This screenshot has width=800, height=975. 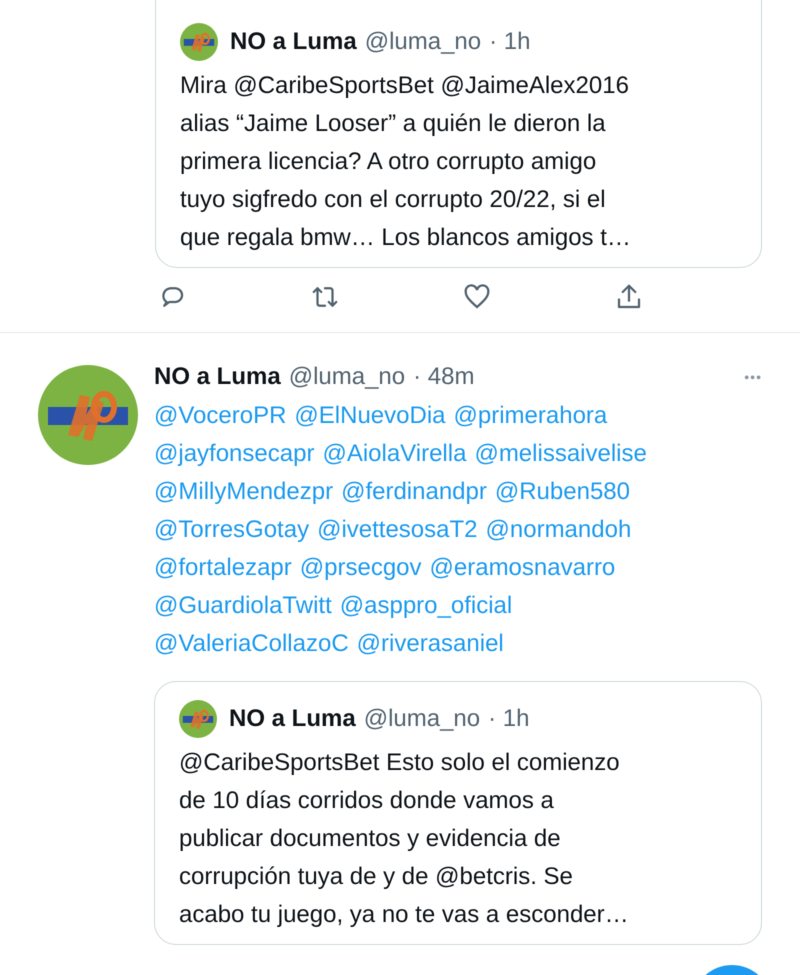 I want to click on mention-link: @fortalezapr, so click(x=223, y=568).